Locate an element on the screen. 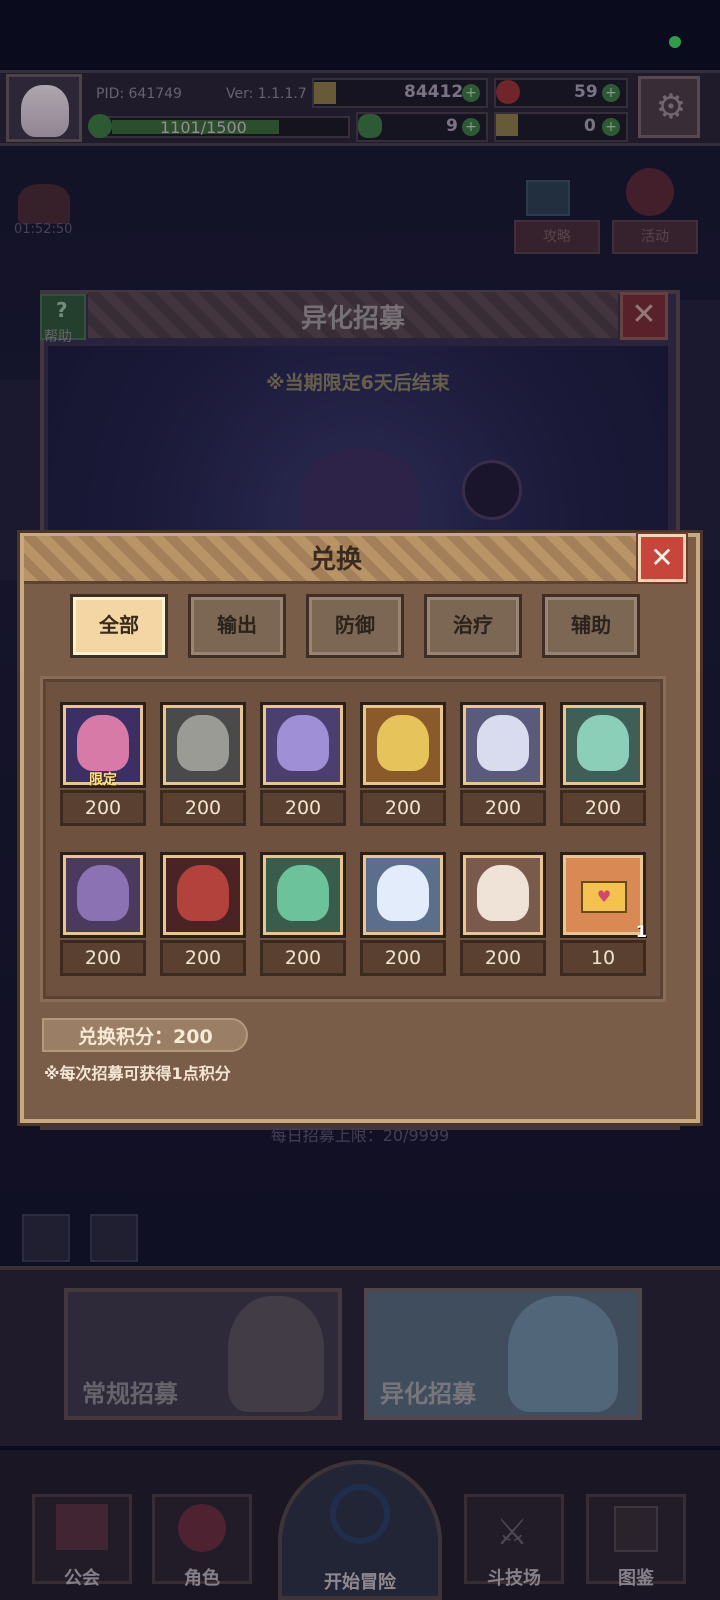  letter-icon: ♥ is located at coordinates (604, 897).